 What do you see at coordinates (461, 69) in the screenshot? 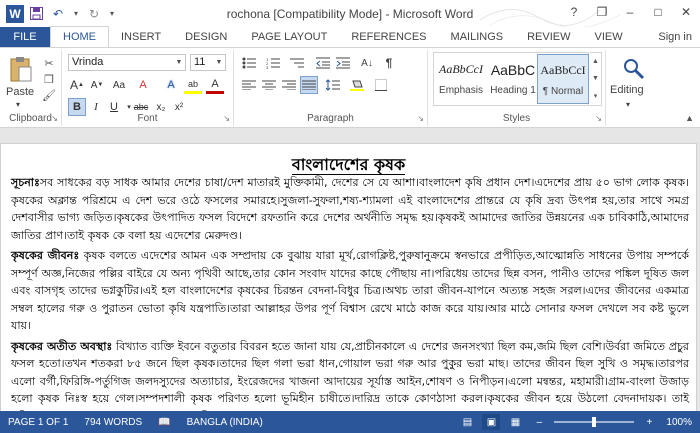
I see `style-preview: AaBbCcI` at bounding box center [461, 69].